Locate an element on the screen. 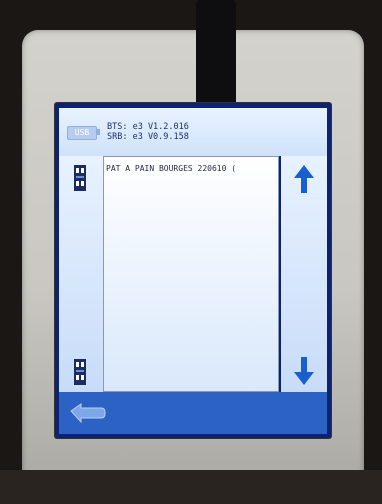 The width and height of the screenshot is (382, 504). device-base is located at coordinates (191, 487).